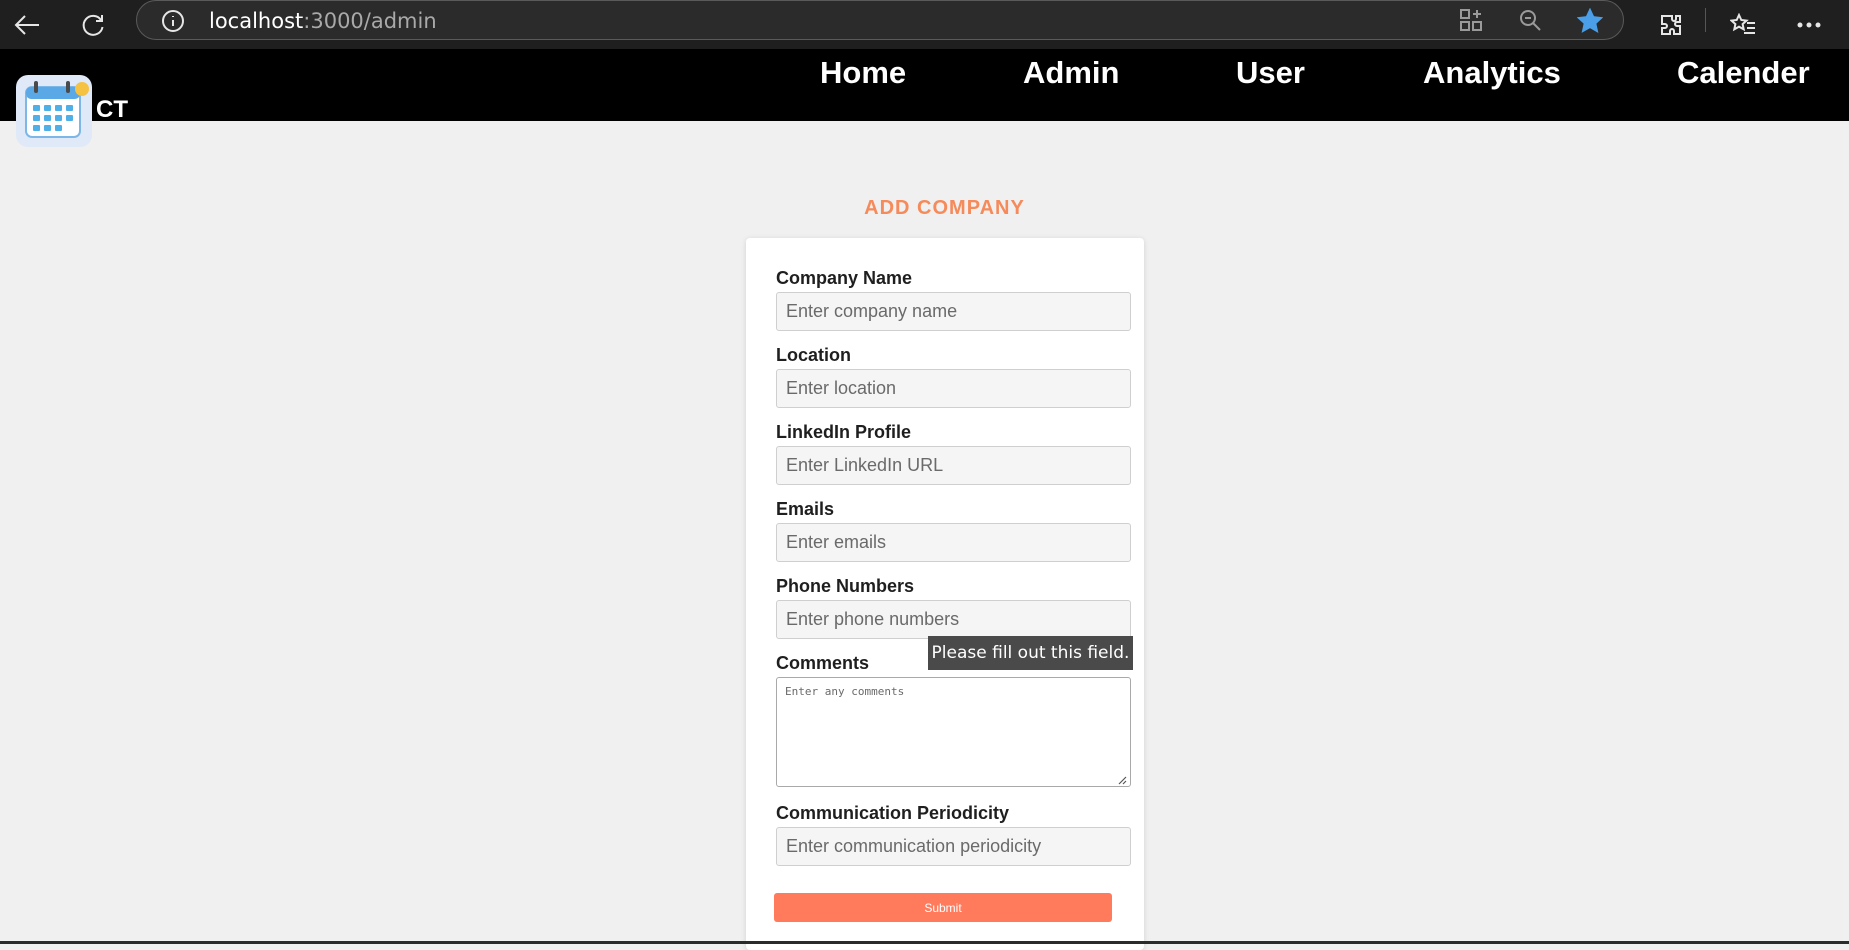 The image size is (1849, 950). What do you see at coordinates (845, 586) in the screenshot?
I see `phone-numbers-label: Phone Numbers` at bounding box center [845, 586].